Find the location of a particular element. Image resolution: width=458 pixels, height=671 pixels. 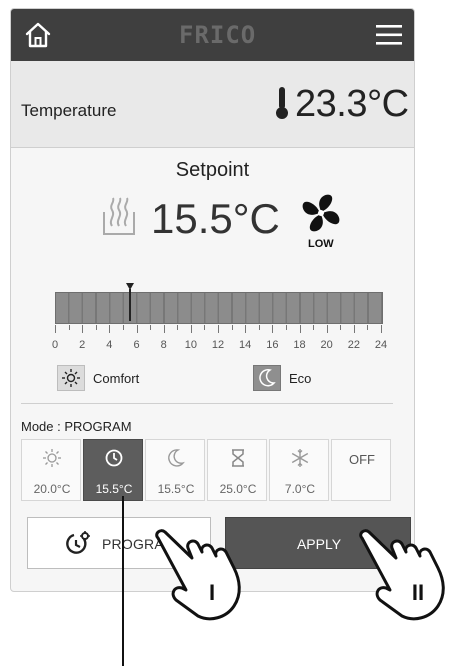

timeline-tick-label: 8 is located at coordinates (163, 345).